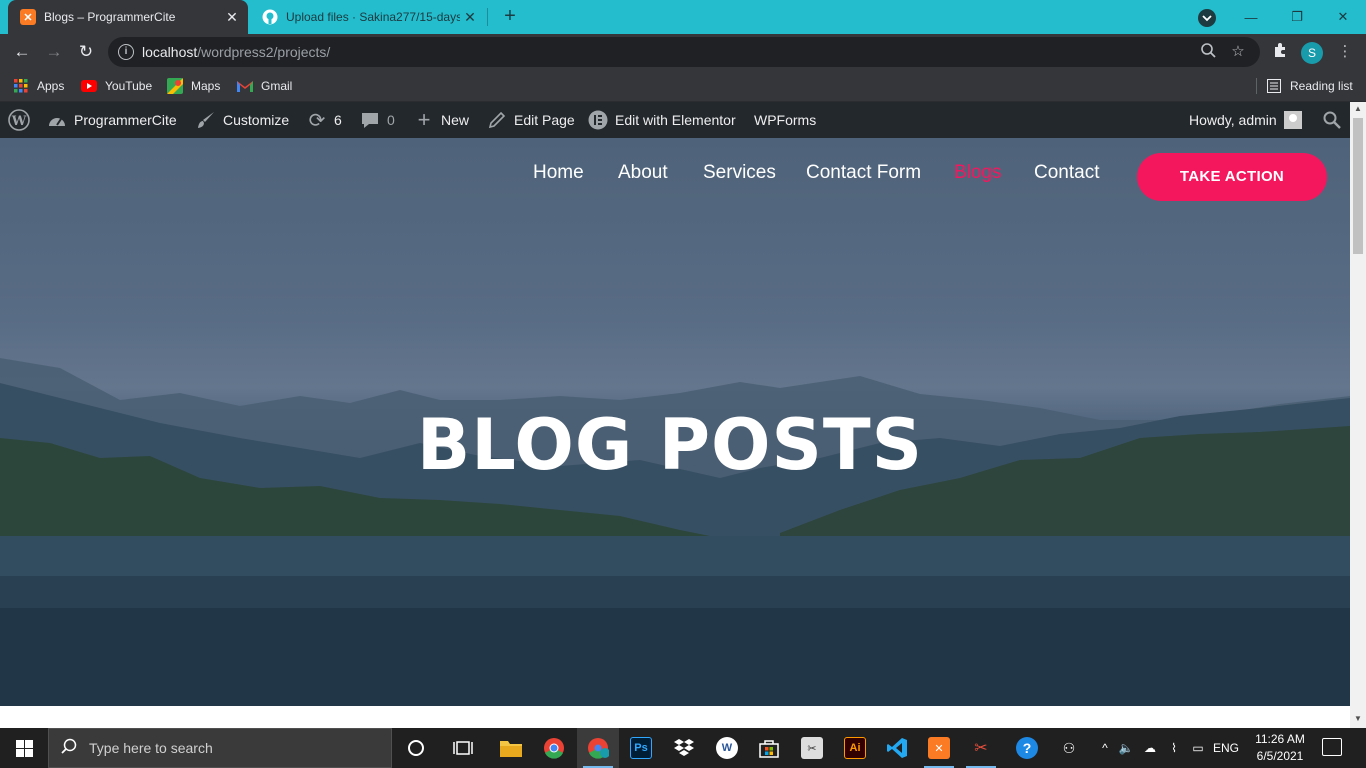 This screenshot has width=1366, height=768. I want to click on system-tray: ^ 🔈 ☁ ⌇ ▭ ENG, so click(1169, 748).